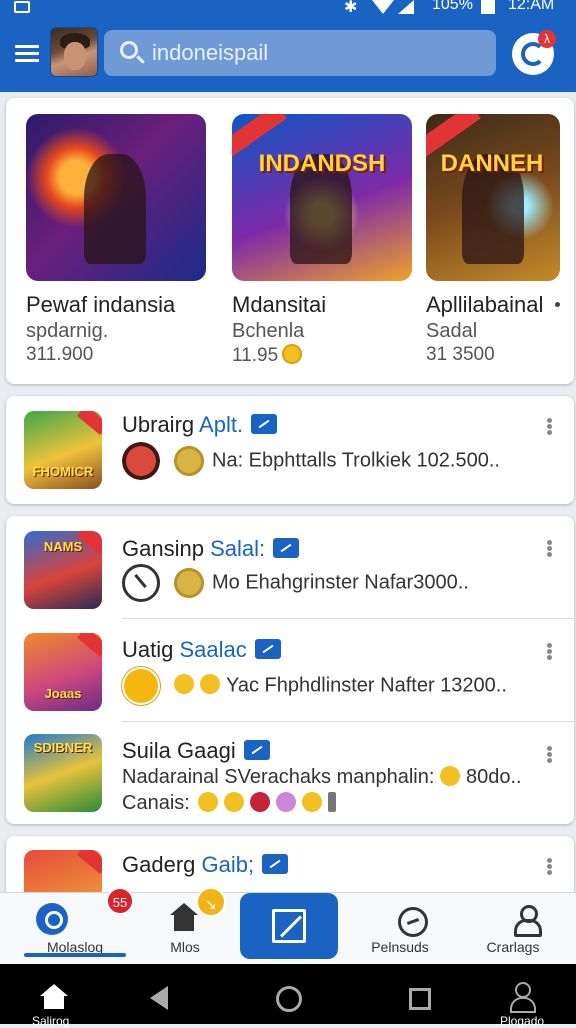 This screenshot has width=576, height=1028. Describe the element at coordinates (60, 354) in the screenshot. I see `featured-count: 311.900` at that location.